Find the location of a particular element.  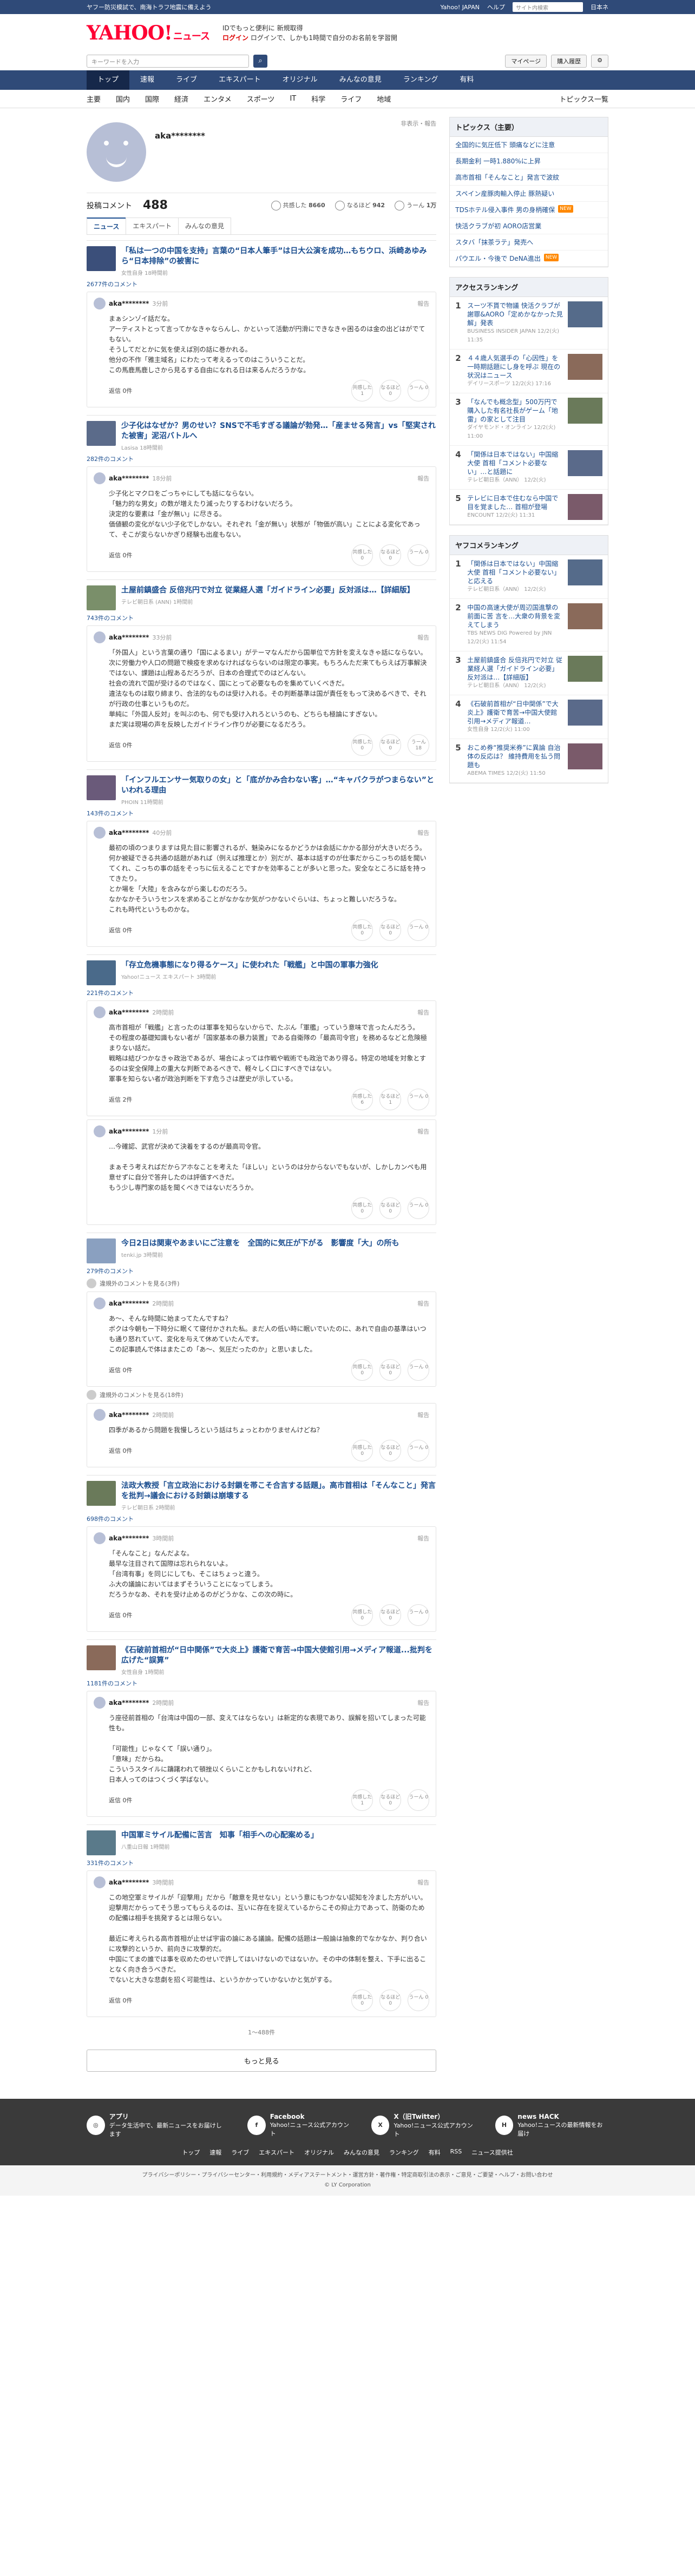

empathy-button: 共感した 1 is located at coordinates (362, 390).